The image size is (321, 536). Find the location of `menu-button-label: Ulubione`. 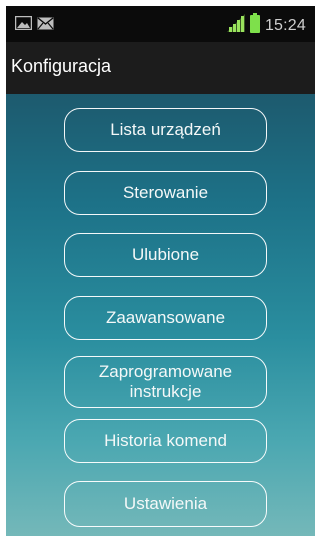

menu-button-label: Ulubione is located at coordinates (165, 254).